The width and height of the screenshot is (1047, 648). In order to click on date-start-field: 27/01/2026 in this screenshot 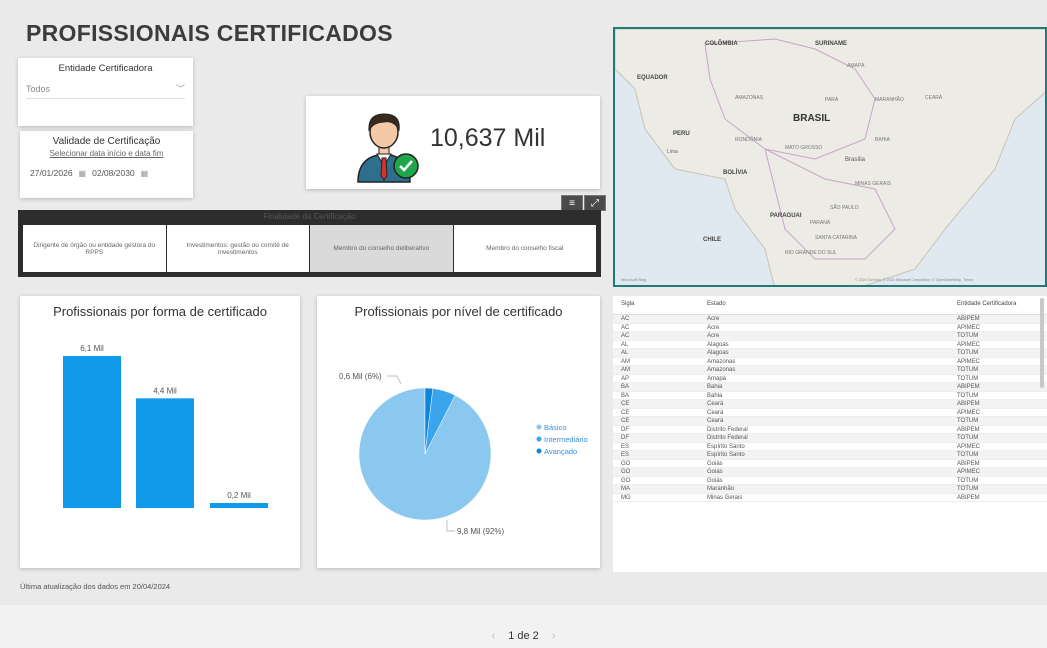, I will do `click(51, 173)`.